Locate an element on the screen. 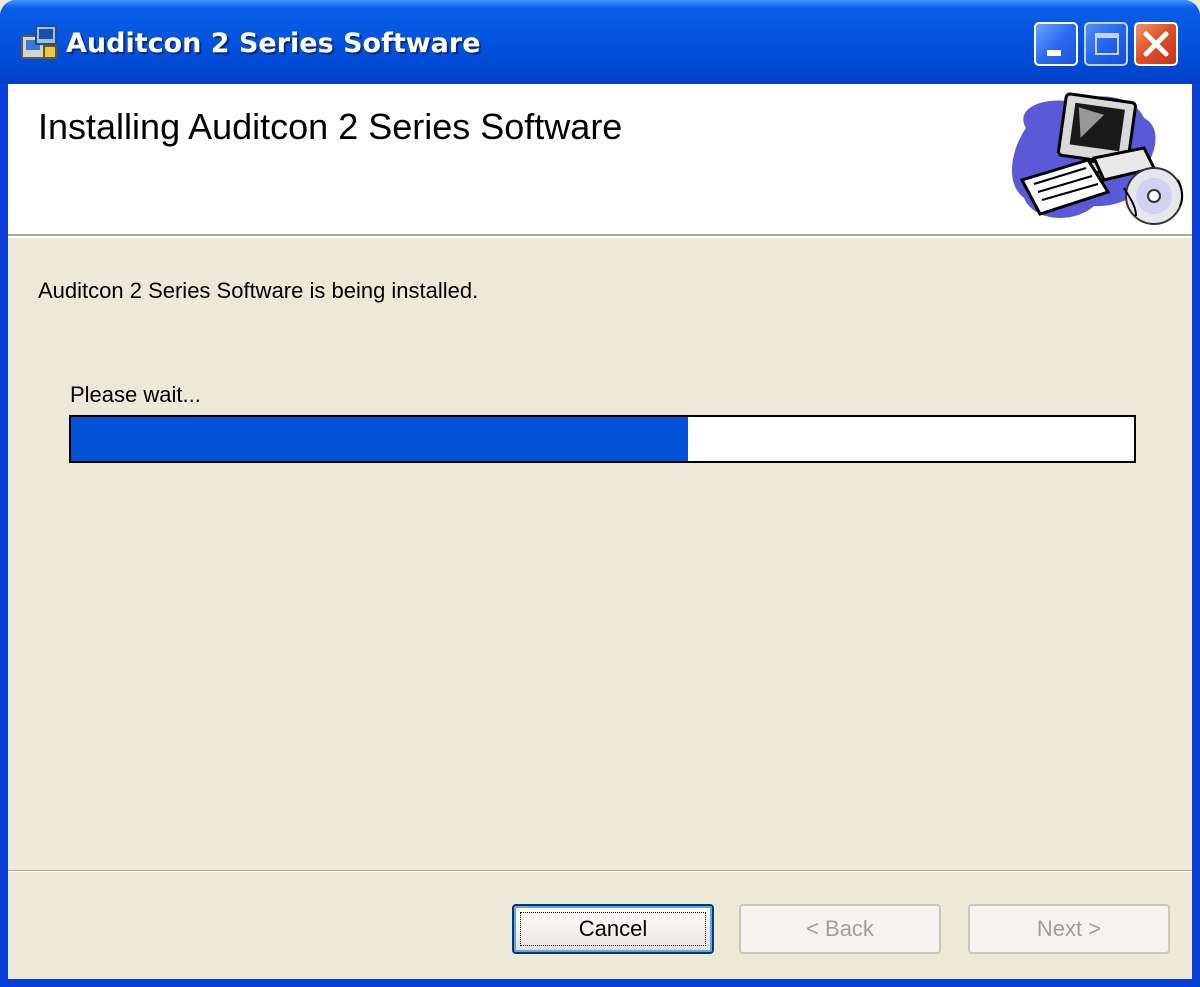 The width and height of the screenshot is (1200, 987). focus-ring is located at coordinates (613, 929).